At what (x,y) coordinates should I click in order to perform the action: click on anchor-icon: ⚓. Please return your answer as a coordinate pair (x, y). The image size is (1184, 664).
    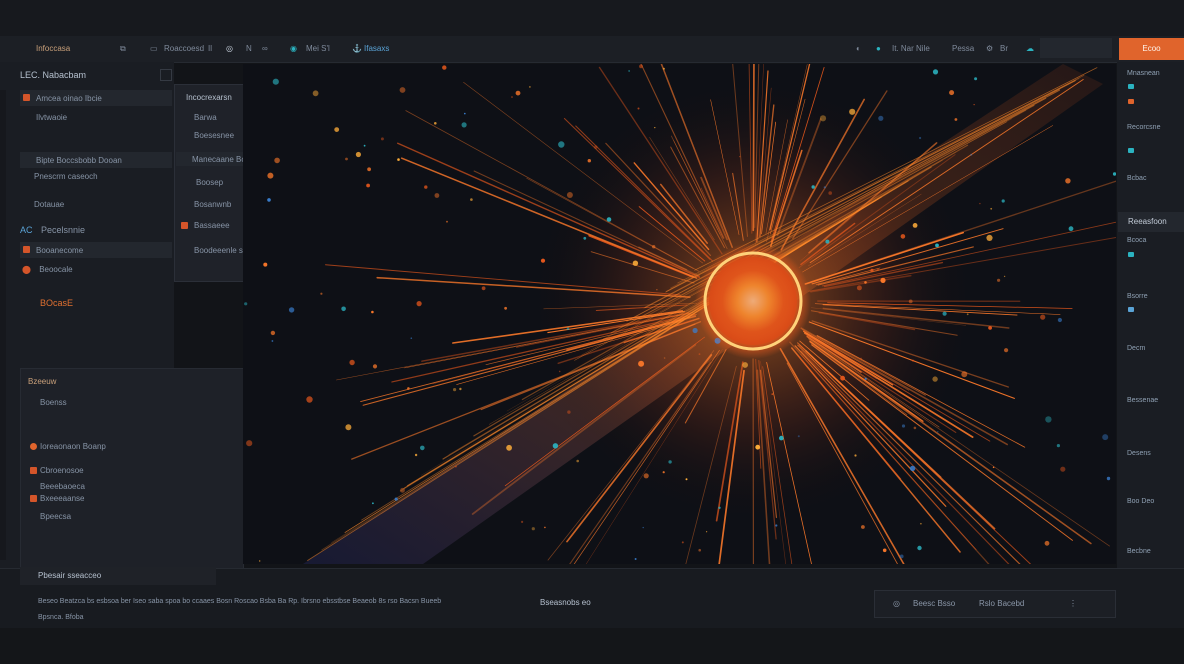
    Looking at the image, I should click on (357, 48).